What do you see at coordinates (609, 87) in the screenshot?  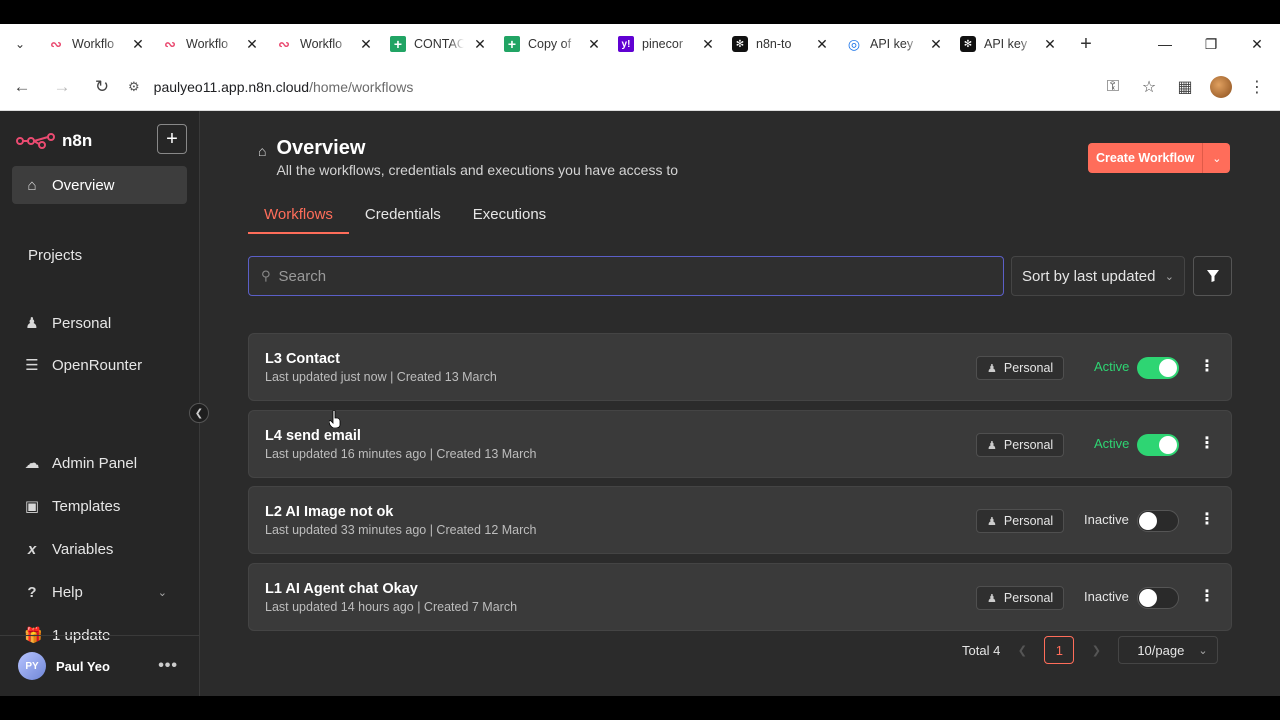 I see `url-field: ⚙ paulyeo11.app.n8n.cloud/home/workflows` at bounding box center [609, 87].